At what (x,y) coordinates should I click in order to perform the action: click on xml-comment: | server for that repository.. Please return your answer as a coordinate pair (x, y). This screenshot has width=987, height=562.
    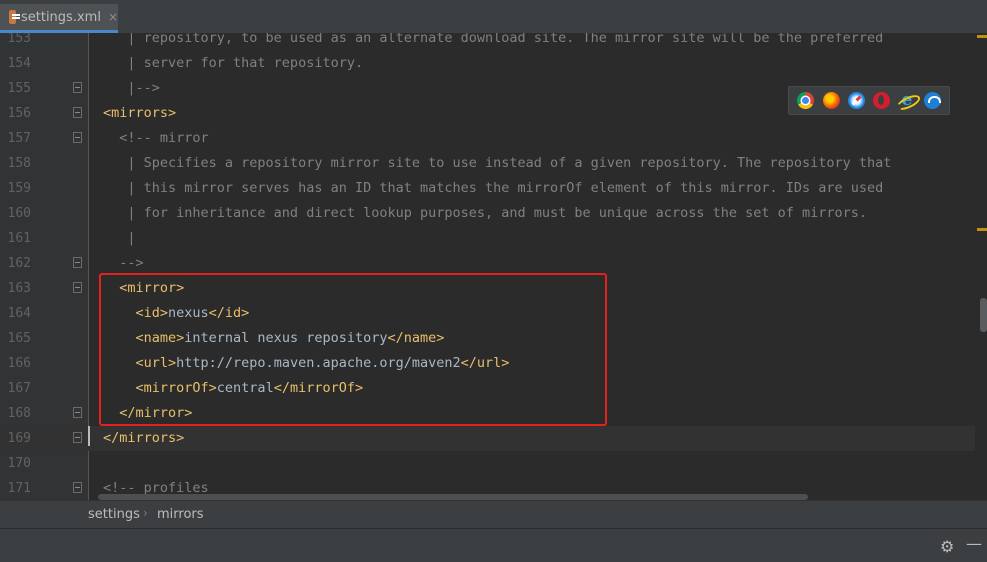
    Looking at the image, I should click on (233, 63).